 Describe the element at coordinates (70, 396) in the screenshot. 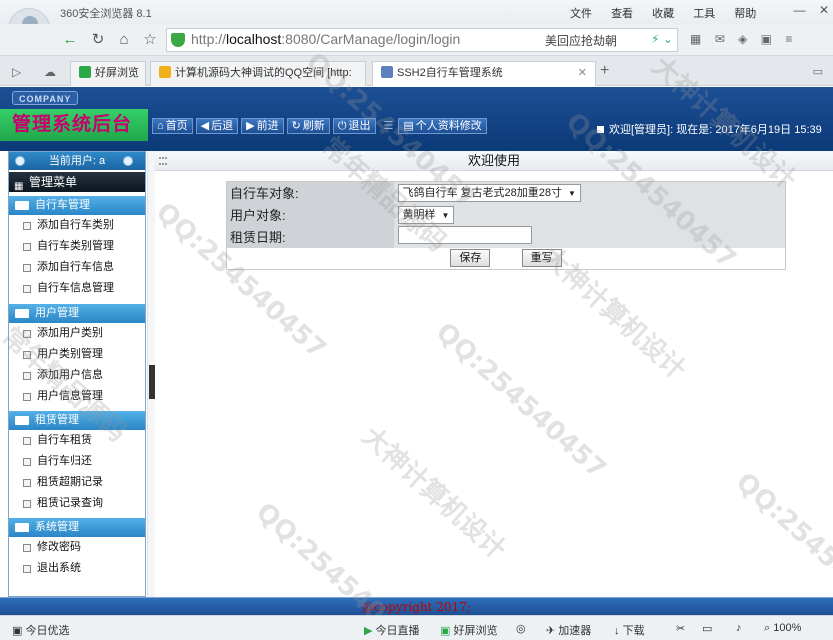

I see `item-label: 用户信息管理` at that location.